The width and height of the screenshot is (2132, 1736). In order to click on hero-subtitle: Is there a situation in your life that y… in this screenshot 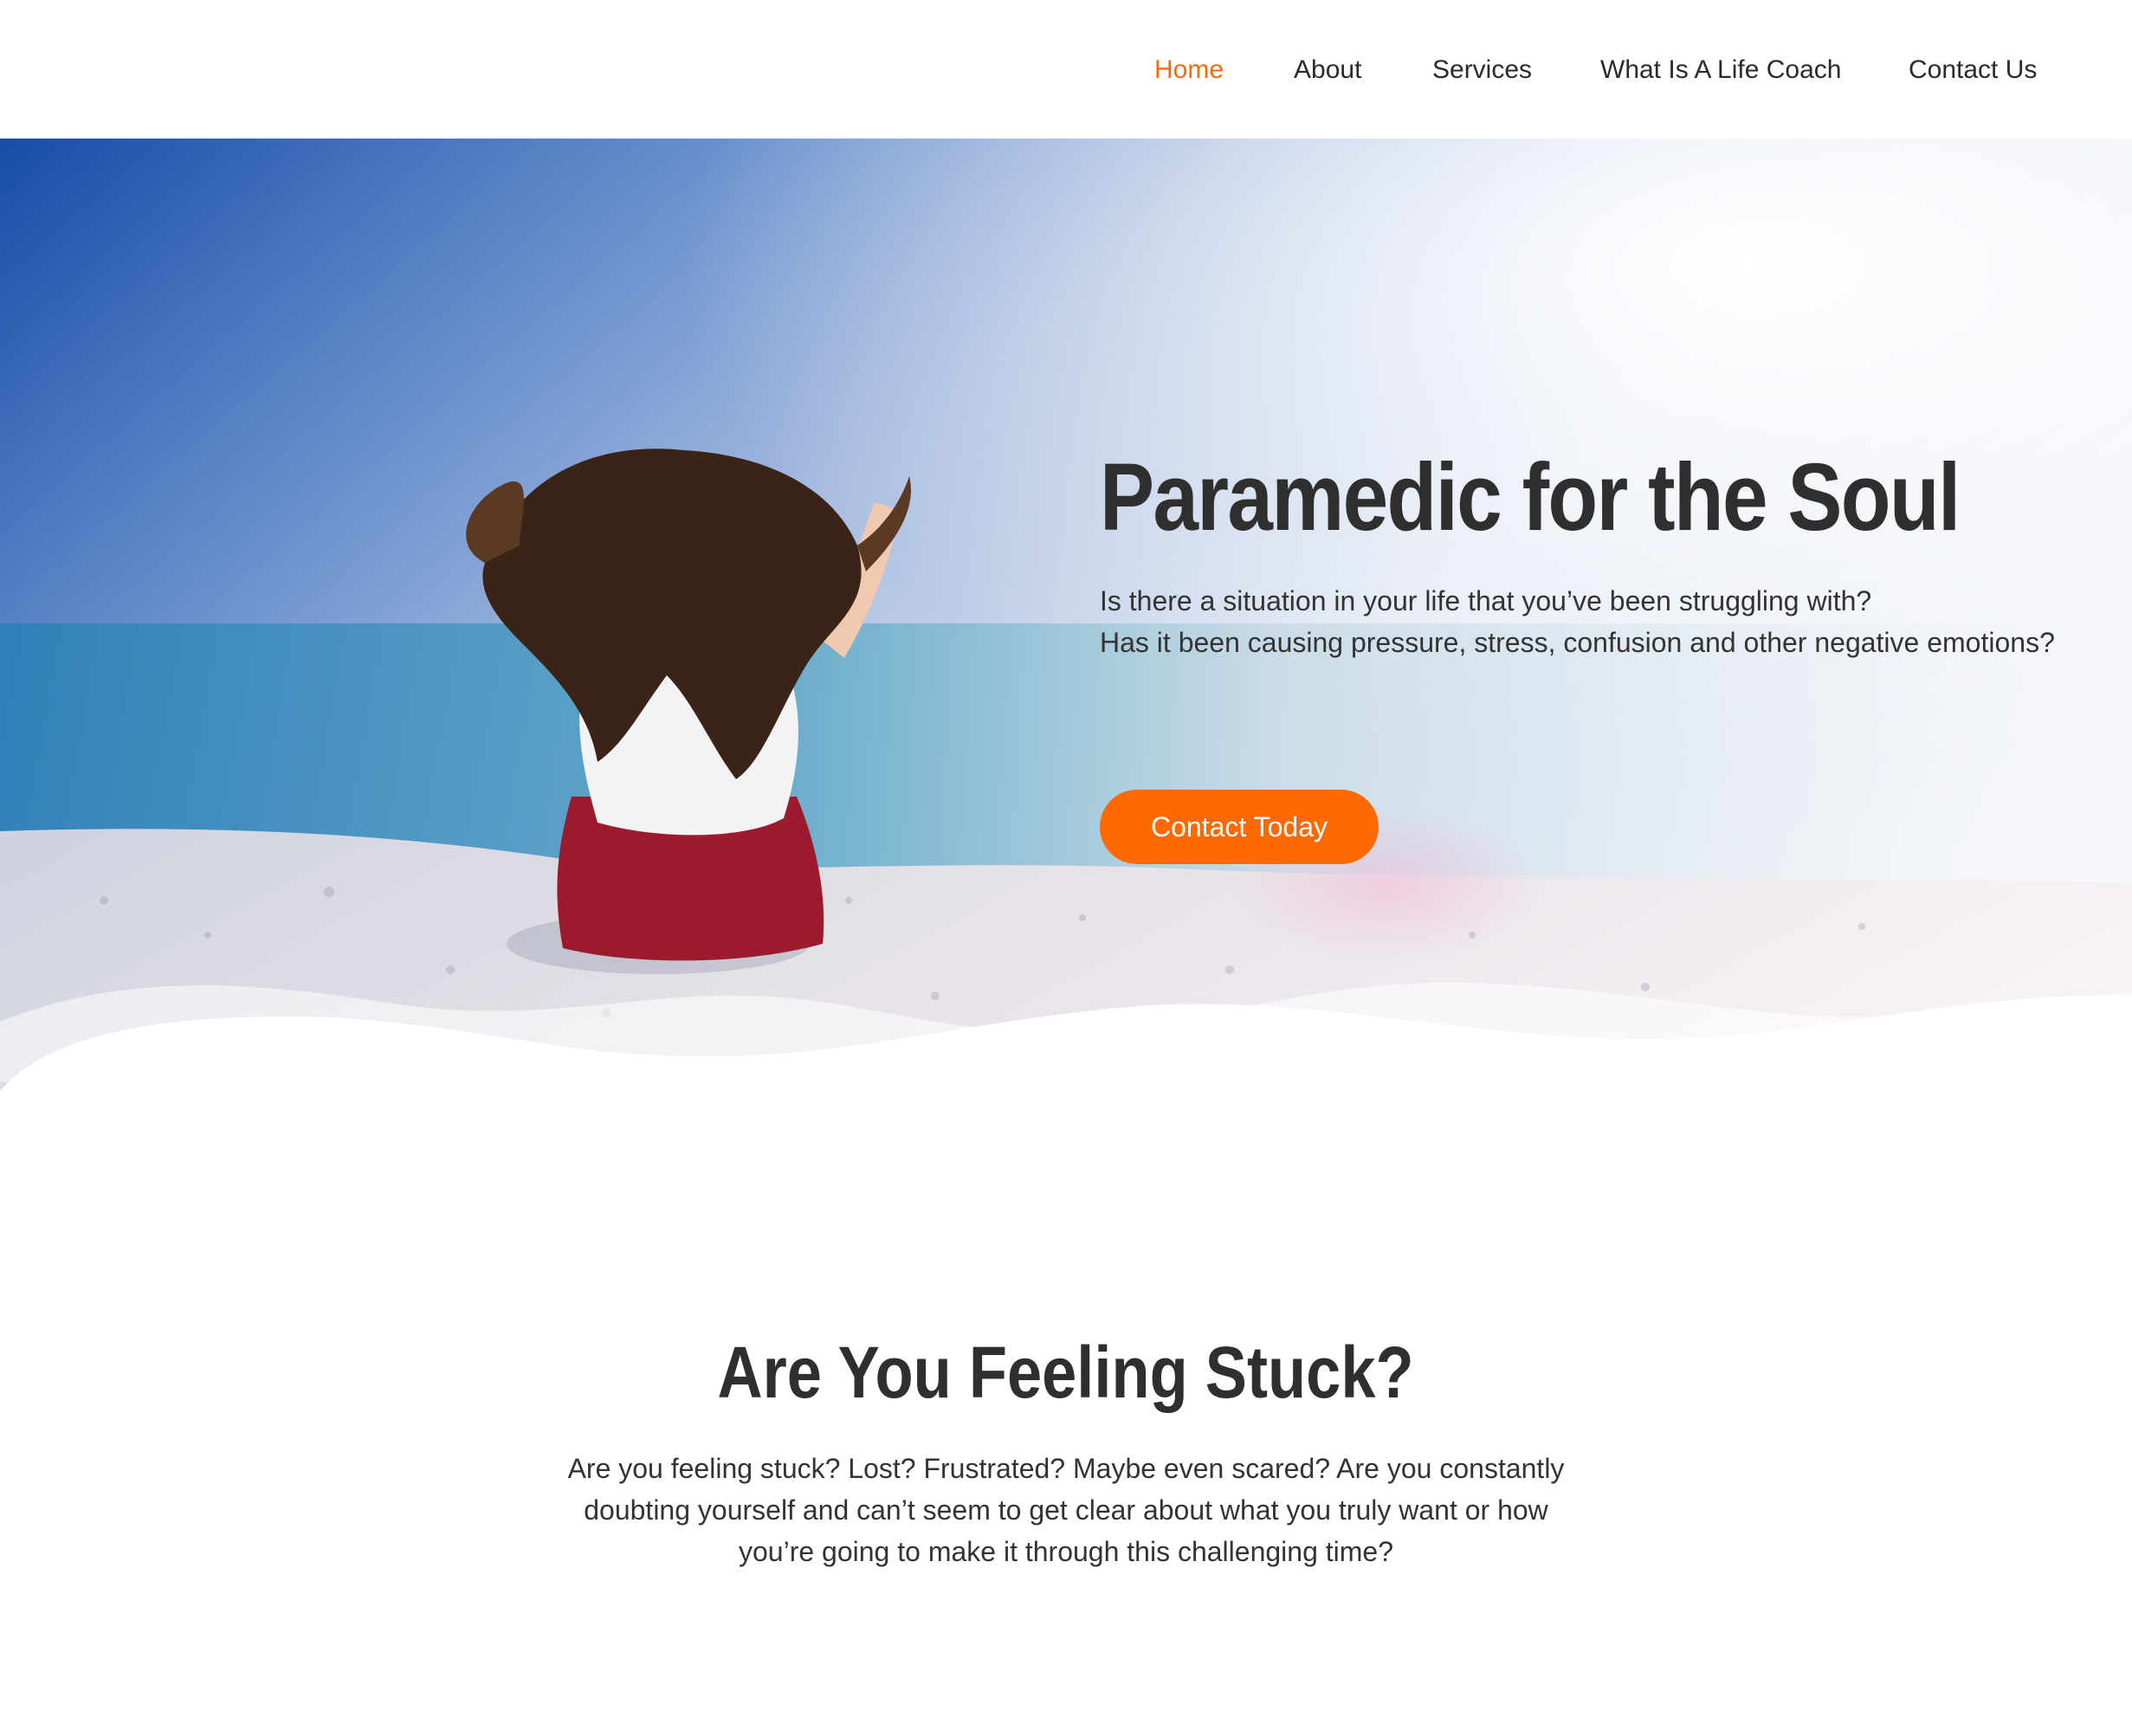, I will do `click(1611, 621)`.